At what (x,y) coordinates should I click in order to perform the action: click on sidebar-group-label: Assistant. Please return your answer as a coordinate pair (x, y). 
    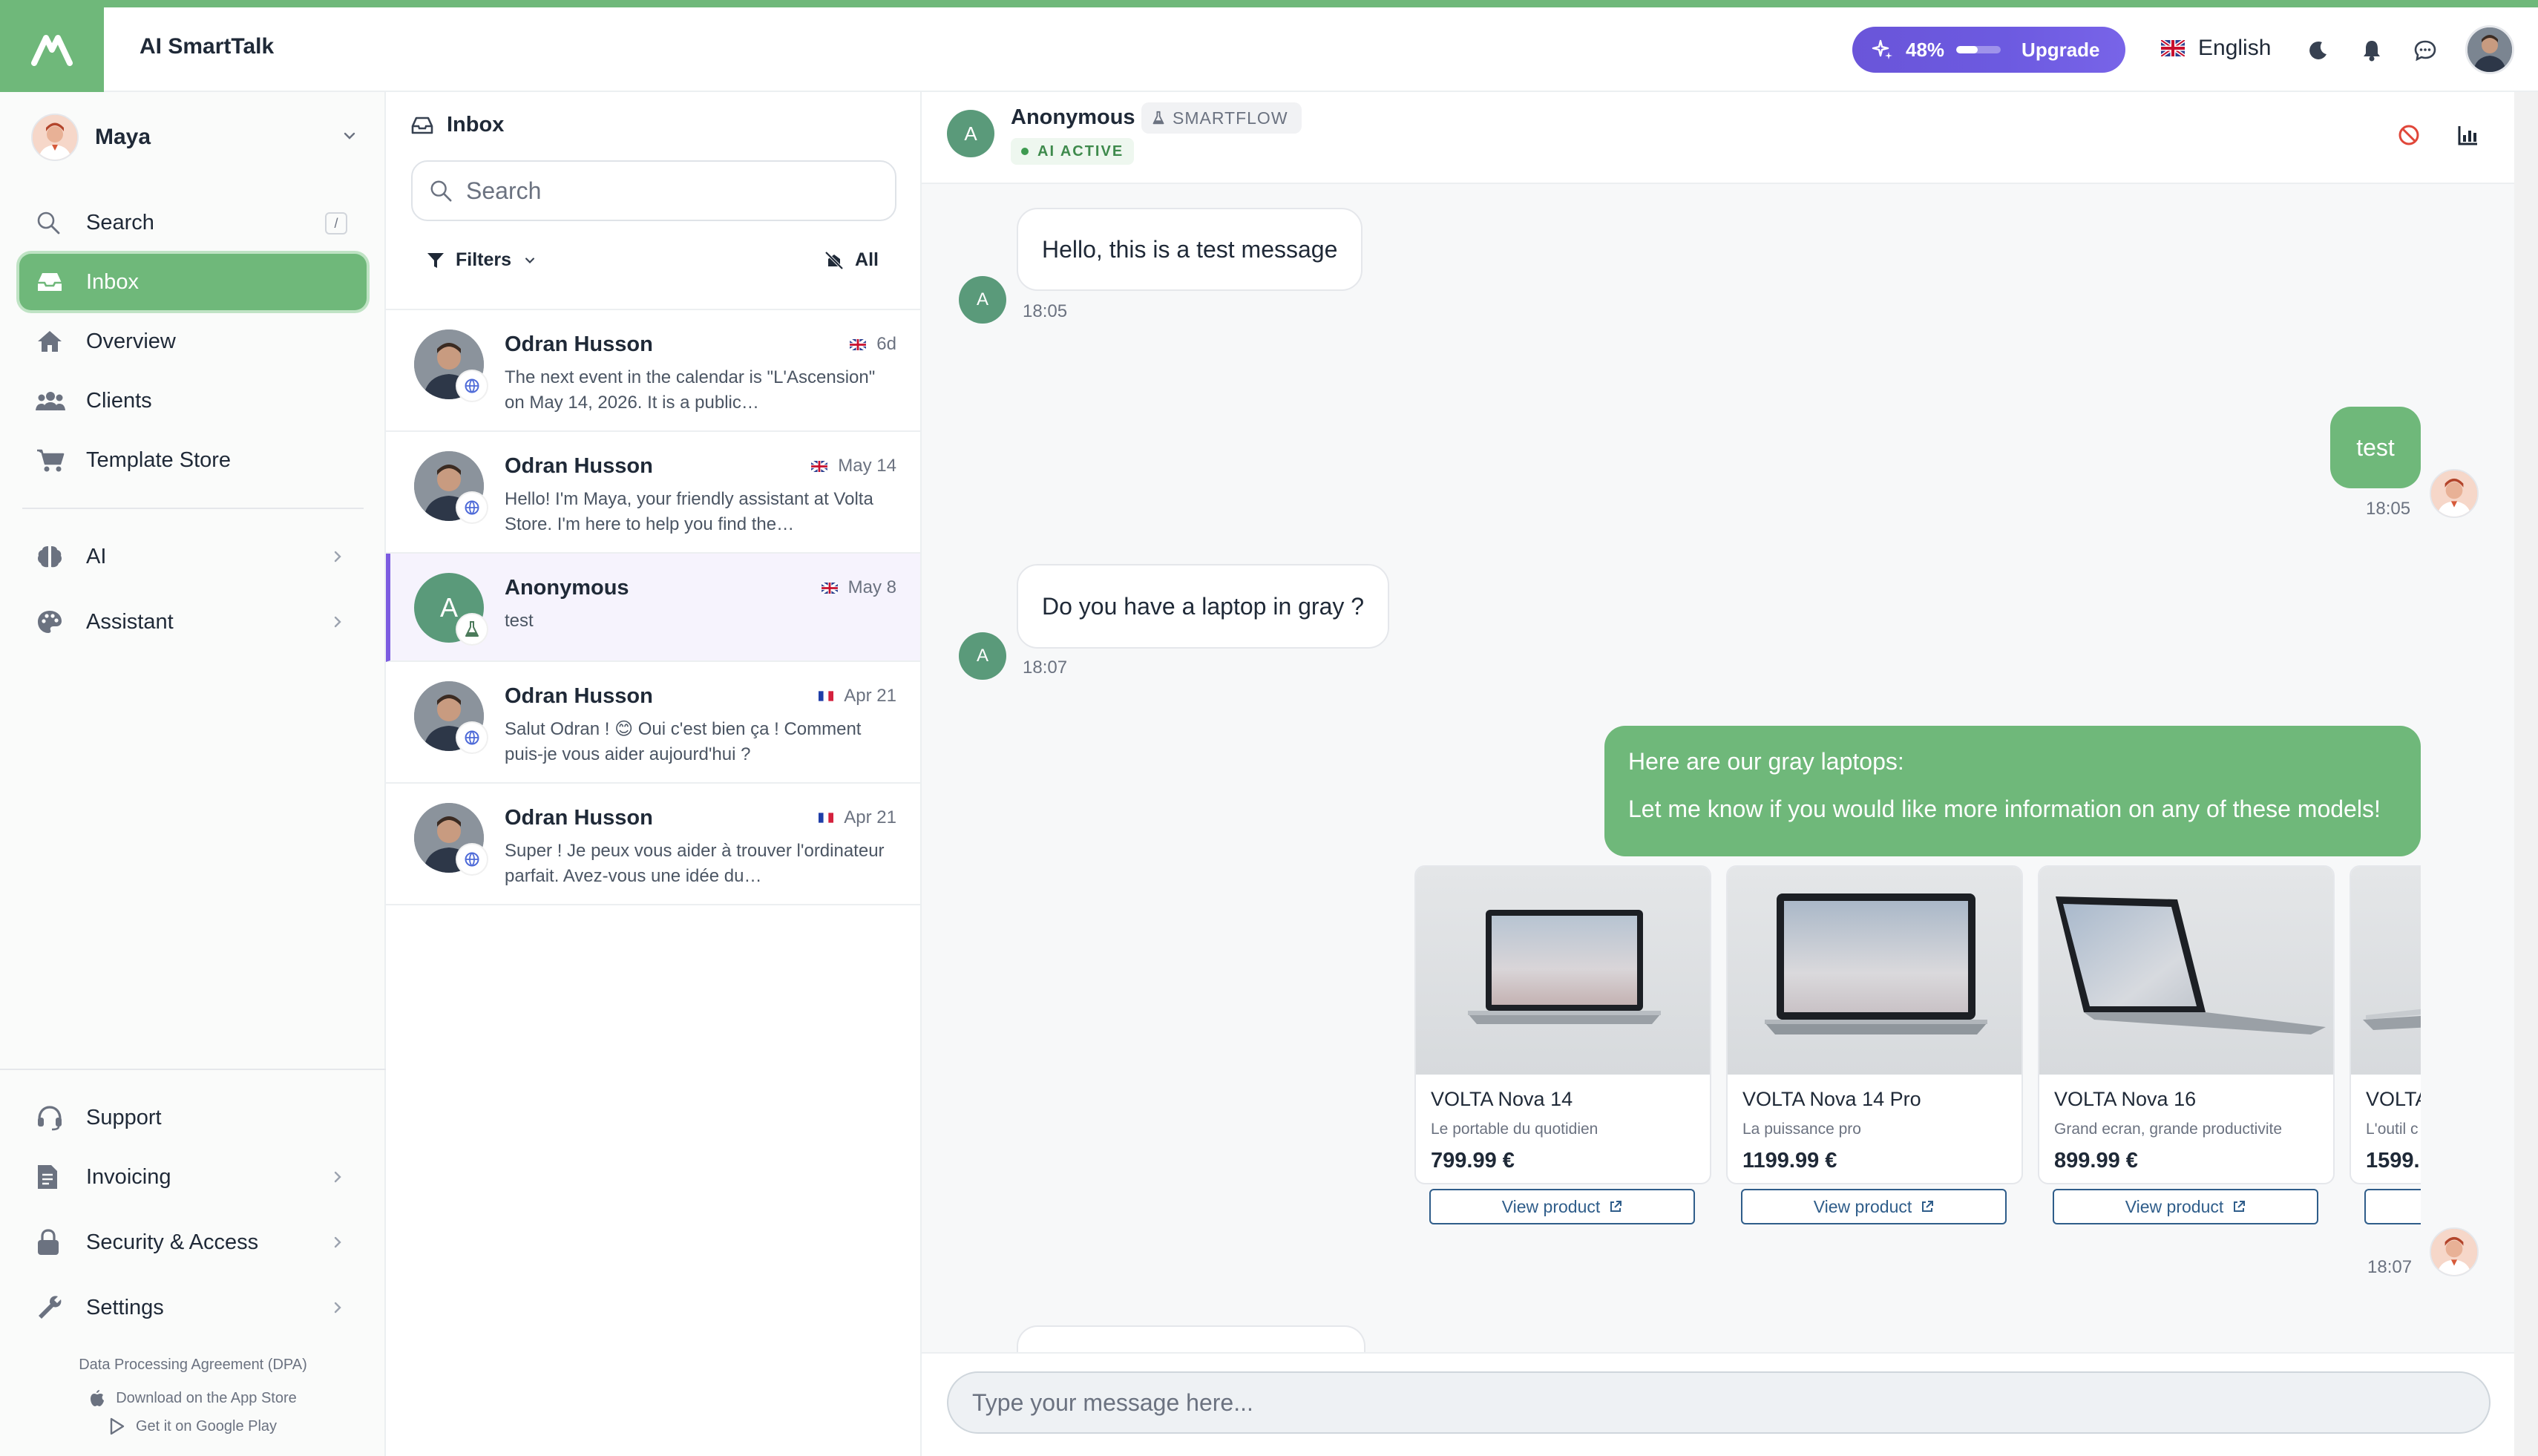
    Looking at the image, I should click on (130, 622).